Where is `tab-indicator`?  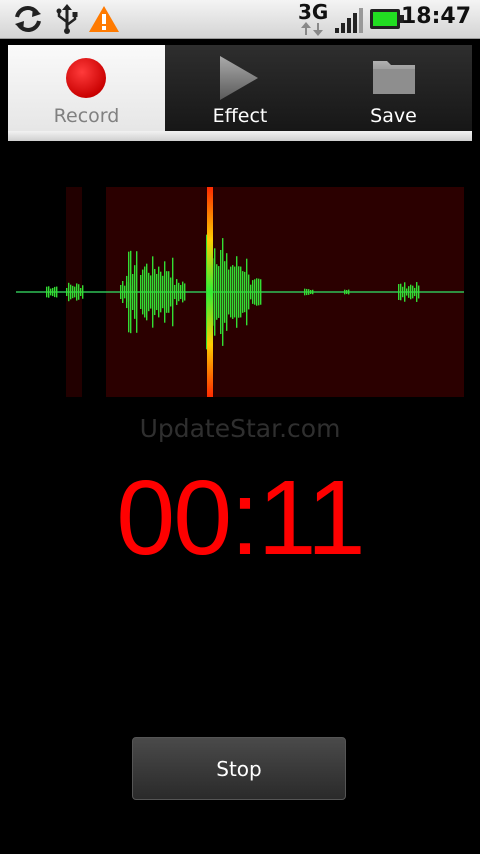 tab-indicator is located at coordinates (240, 136).